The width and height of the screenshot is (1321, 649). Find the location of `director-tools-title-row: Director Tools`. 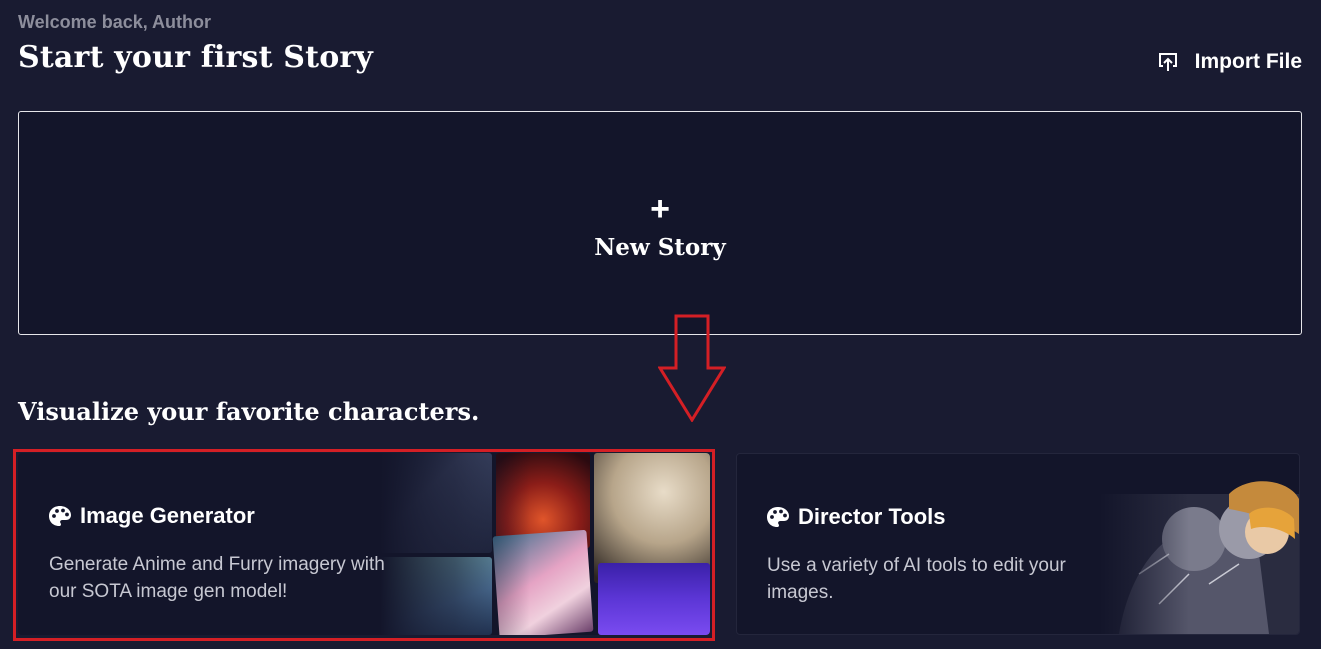

director-tools-title-row: Director Tools is located at coordinates (856, 517).